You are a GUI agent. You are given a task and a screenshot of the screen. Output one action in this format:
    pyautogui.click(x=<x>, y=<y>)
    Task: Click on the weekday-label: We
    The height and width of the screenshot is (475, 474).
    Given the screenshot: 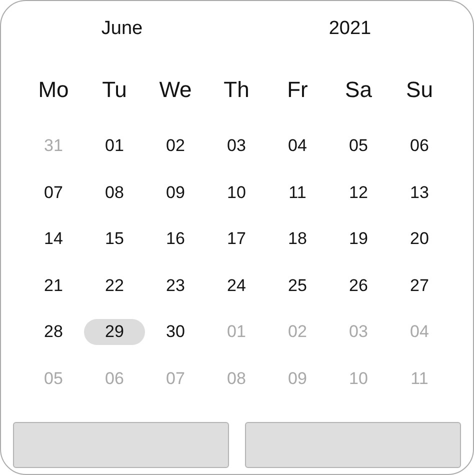 What is the action you would take?
    pyautogui.click(x=175, y=90)
    